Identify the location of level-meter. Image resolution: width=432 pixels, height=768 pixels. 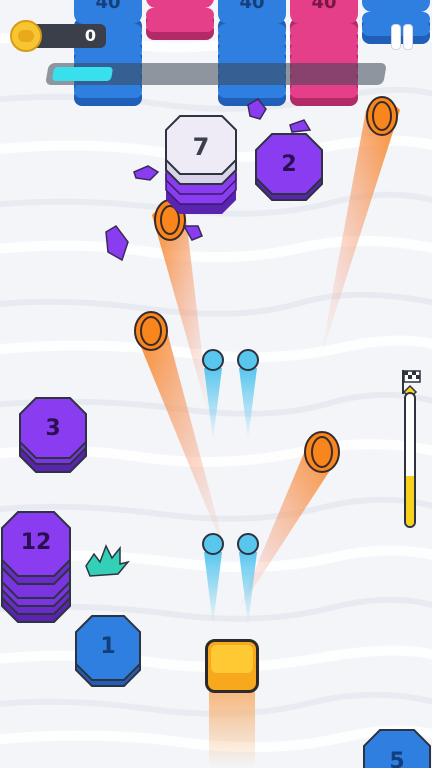
(411, 449).